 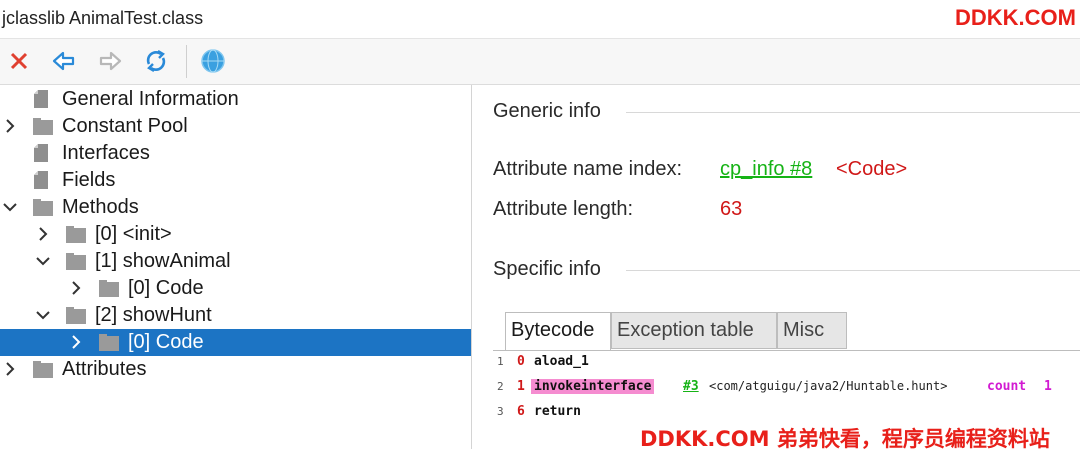 What do you see at coordinates (500, 411) in the screenshot?
I see `line-number: 3` at bounding box center [500, 411].